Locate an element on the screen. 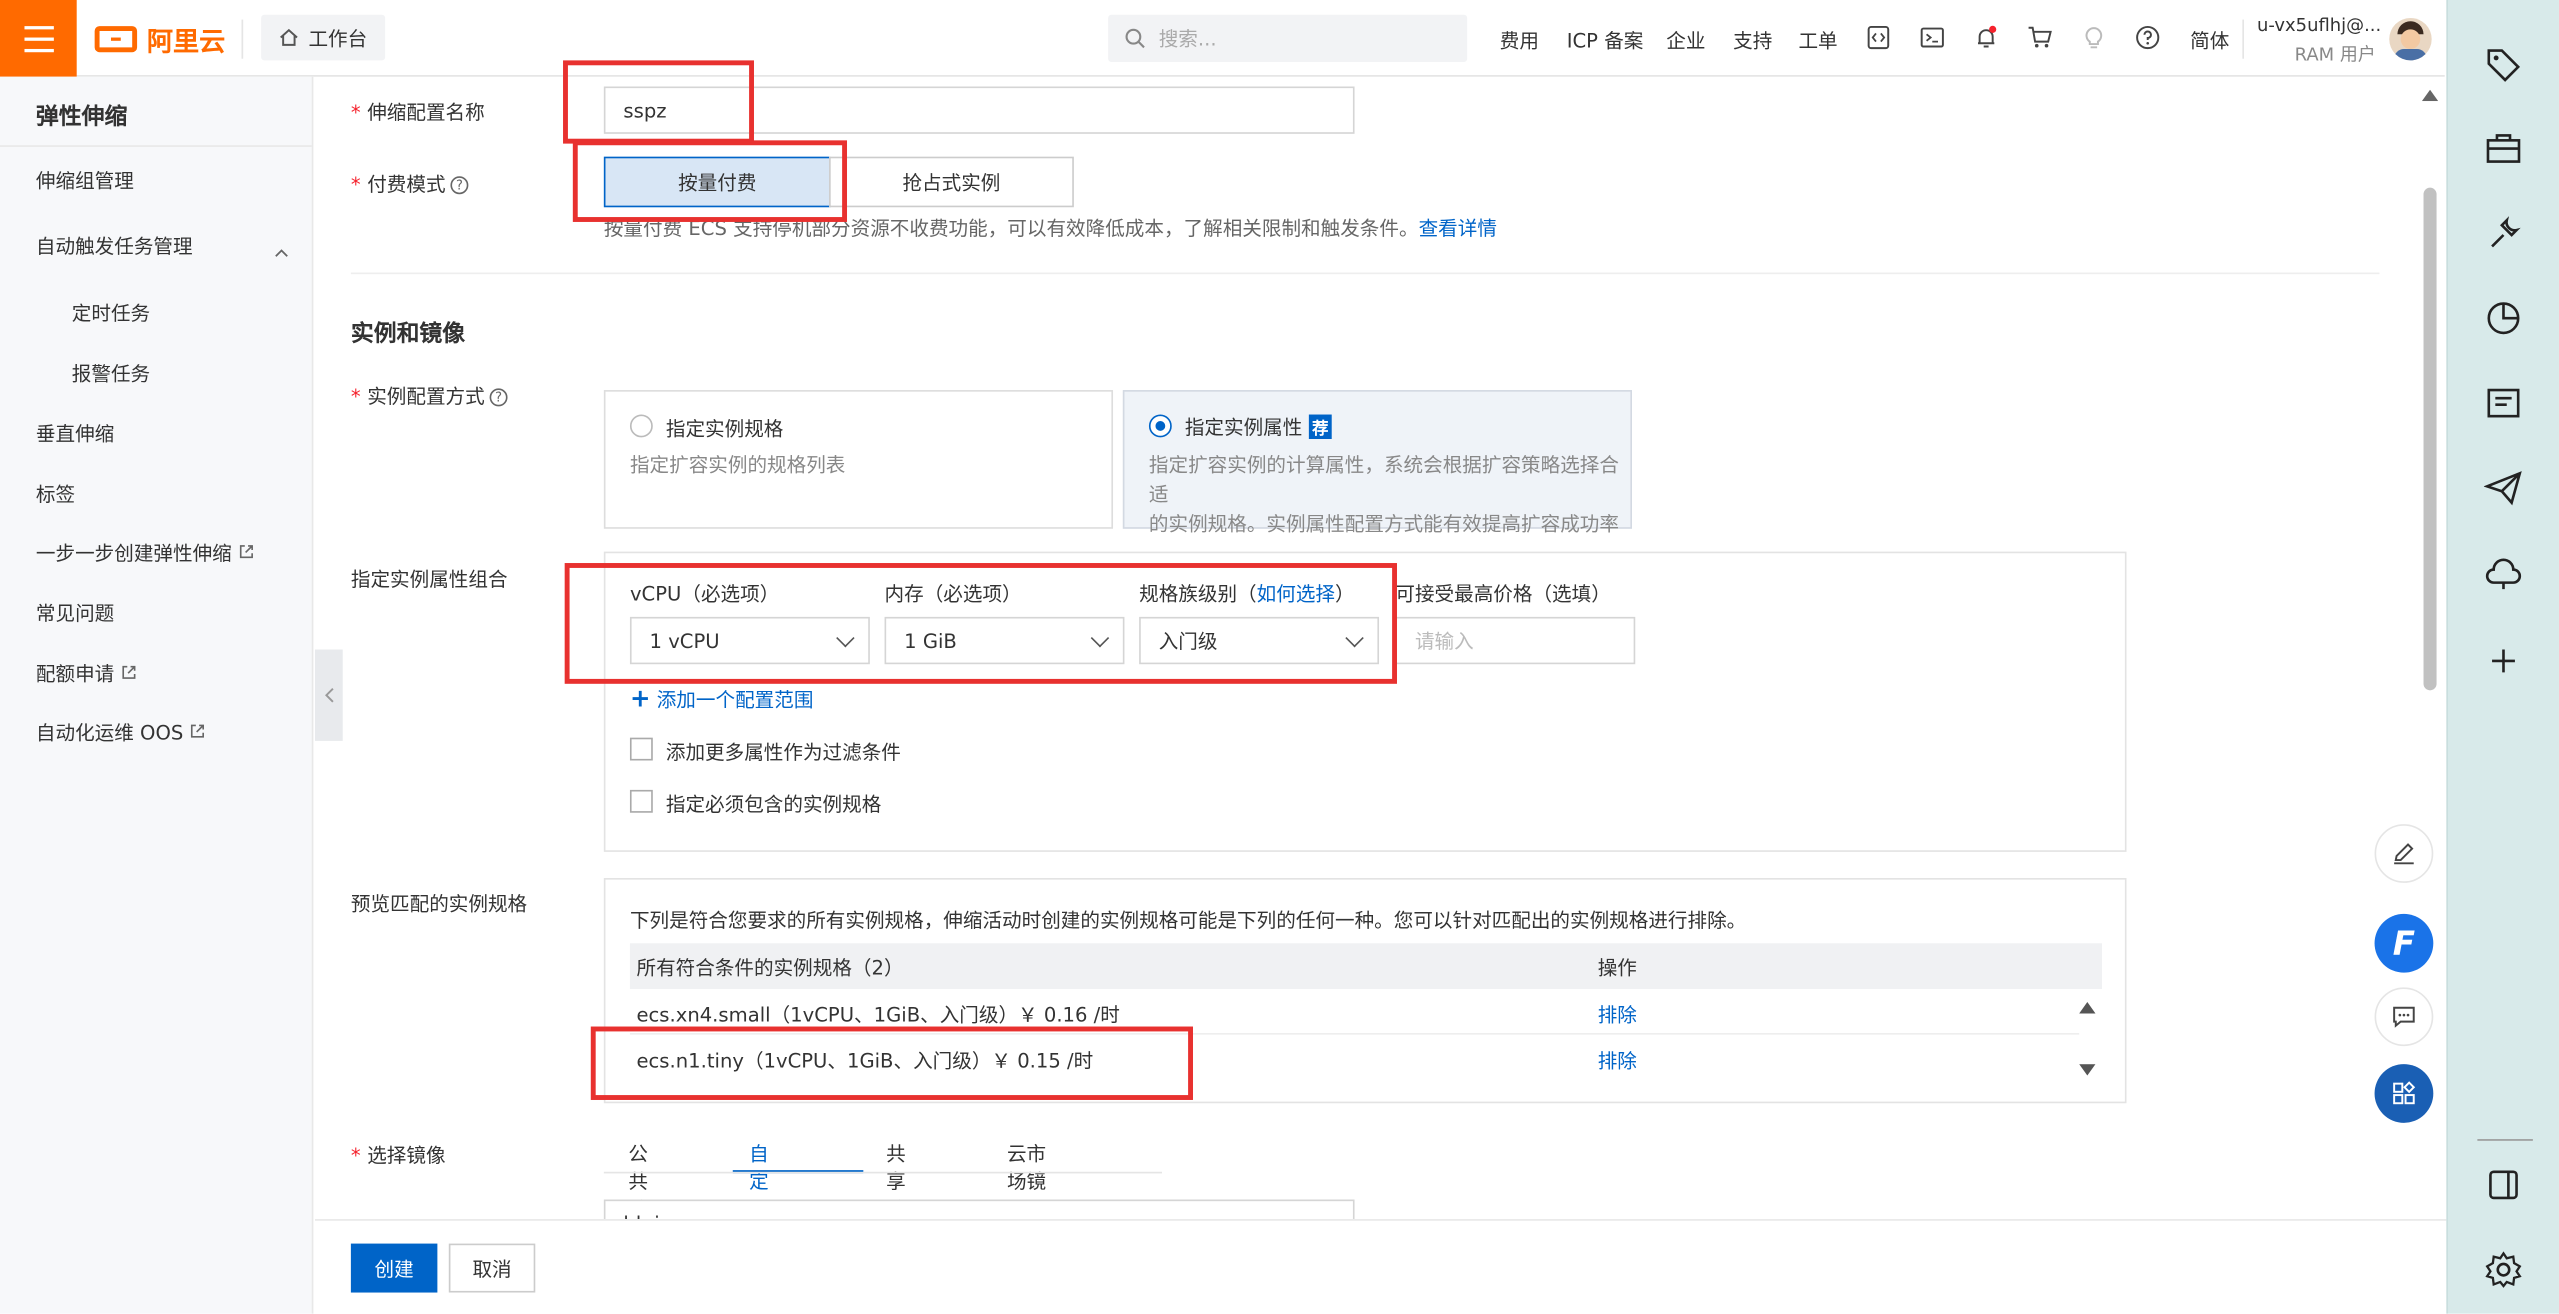  billing-preemptible-button: 抢占式实例 is located at coordinates (951, 182).